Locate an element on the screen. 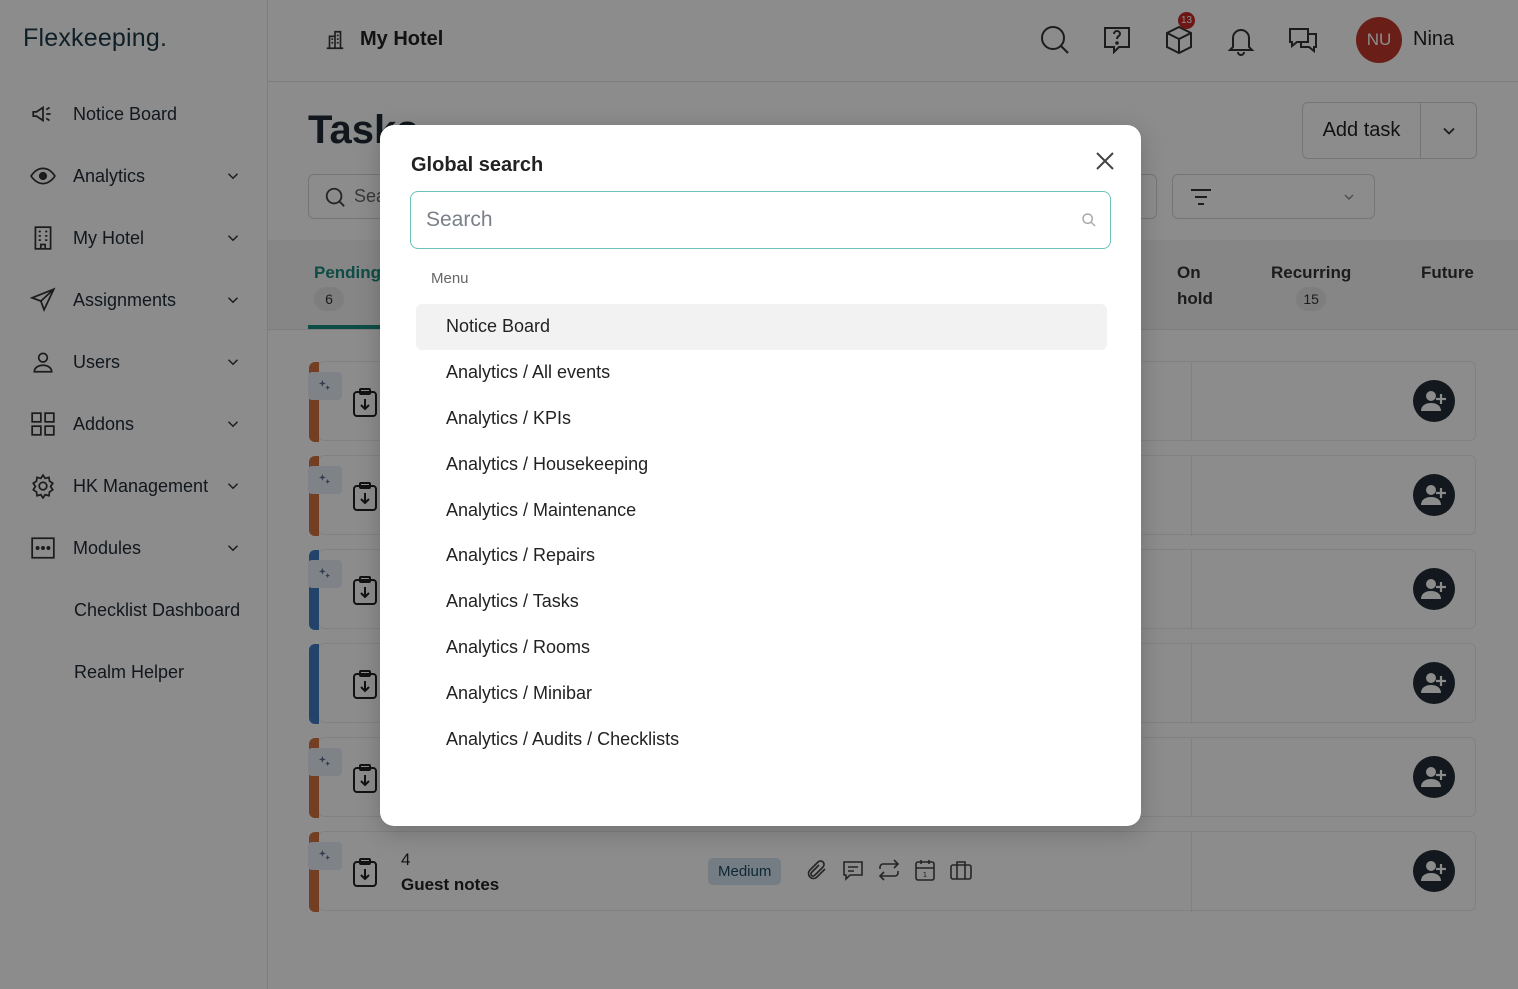 This screenshot has width=1518, height=989. global-search-input is located at coordinates (736, 220).